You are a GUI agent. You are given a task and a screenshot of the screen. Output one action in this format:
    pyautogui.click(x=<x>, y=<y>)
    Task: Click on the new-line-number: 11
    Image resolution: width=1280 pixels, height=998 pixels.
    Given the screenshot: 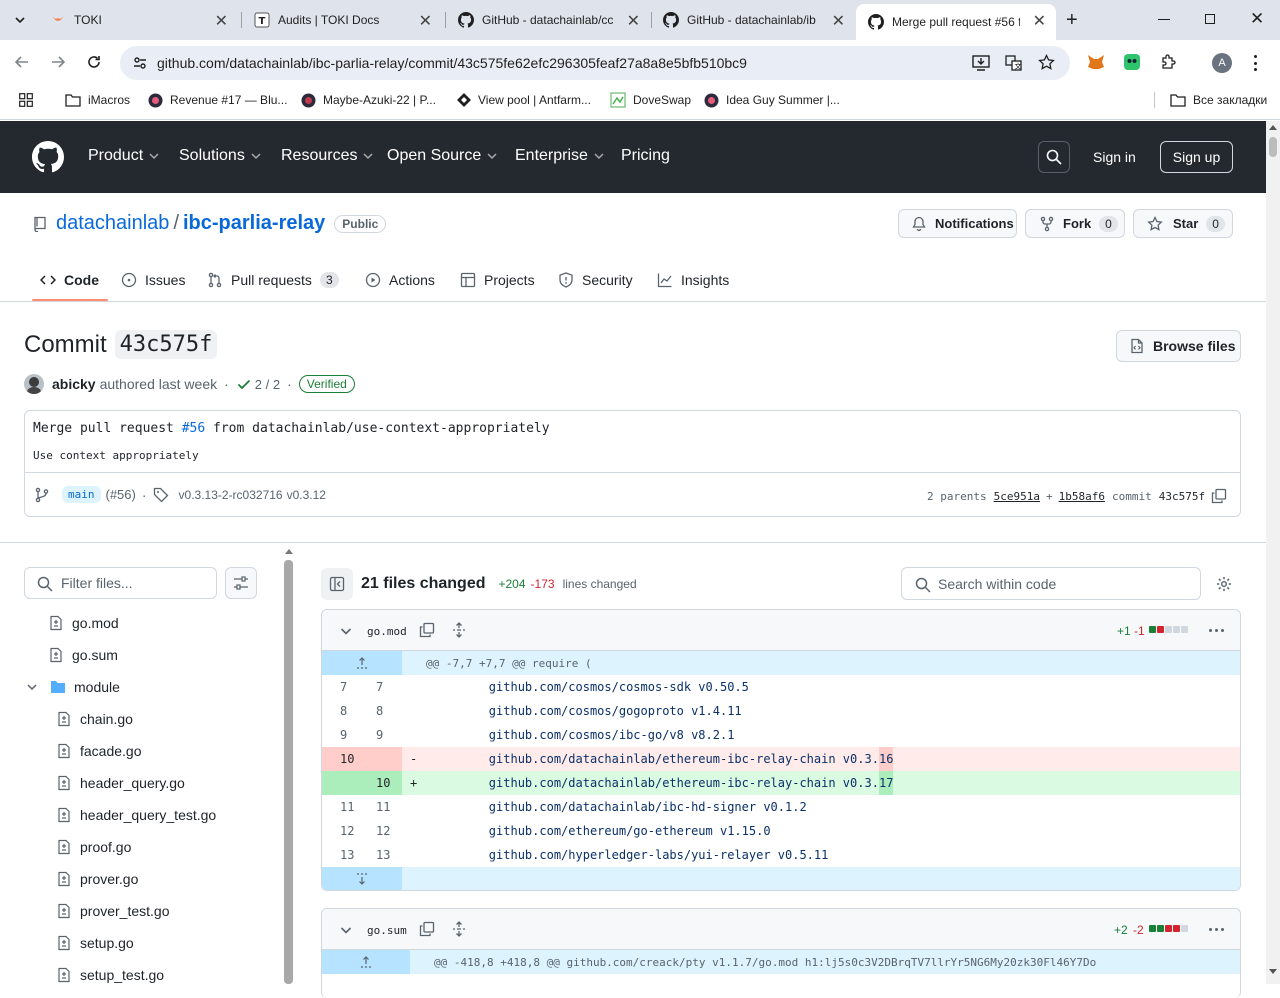 What is the action you would take?
    pyautogui.click(x=383, y=807)
    